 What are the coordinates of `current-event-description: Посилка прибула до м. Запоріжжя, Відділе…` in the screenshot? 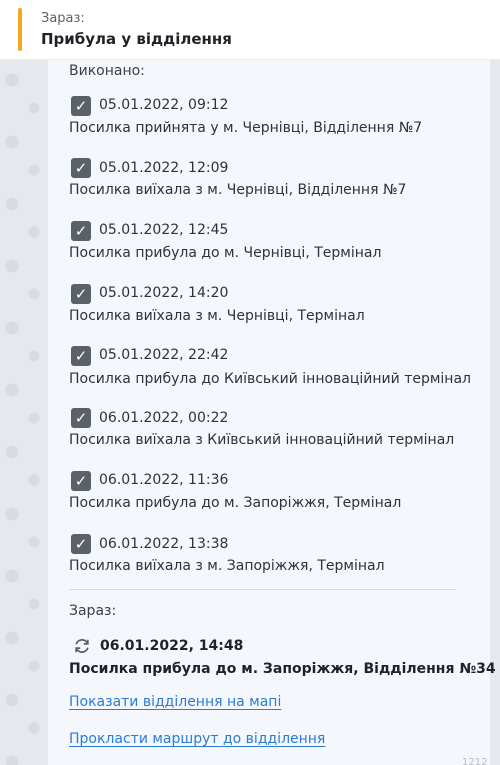 It's located at (282, 669).